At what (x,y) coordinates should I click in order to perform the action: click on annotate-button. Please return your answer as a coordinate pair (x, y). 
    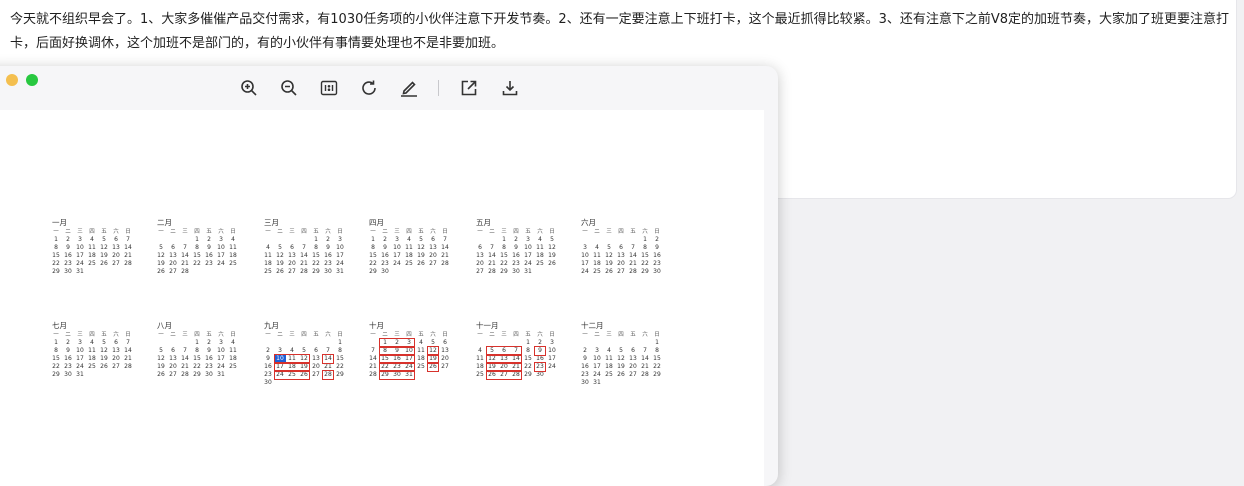
    Looking at the image, I should click on (409, 88).